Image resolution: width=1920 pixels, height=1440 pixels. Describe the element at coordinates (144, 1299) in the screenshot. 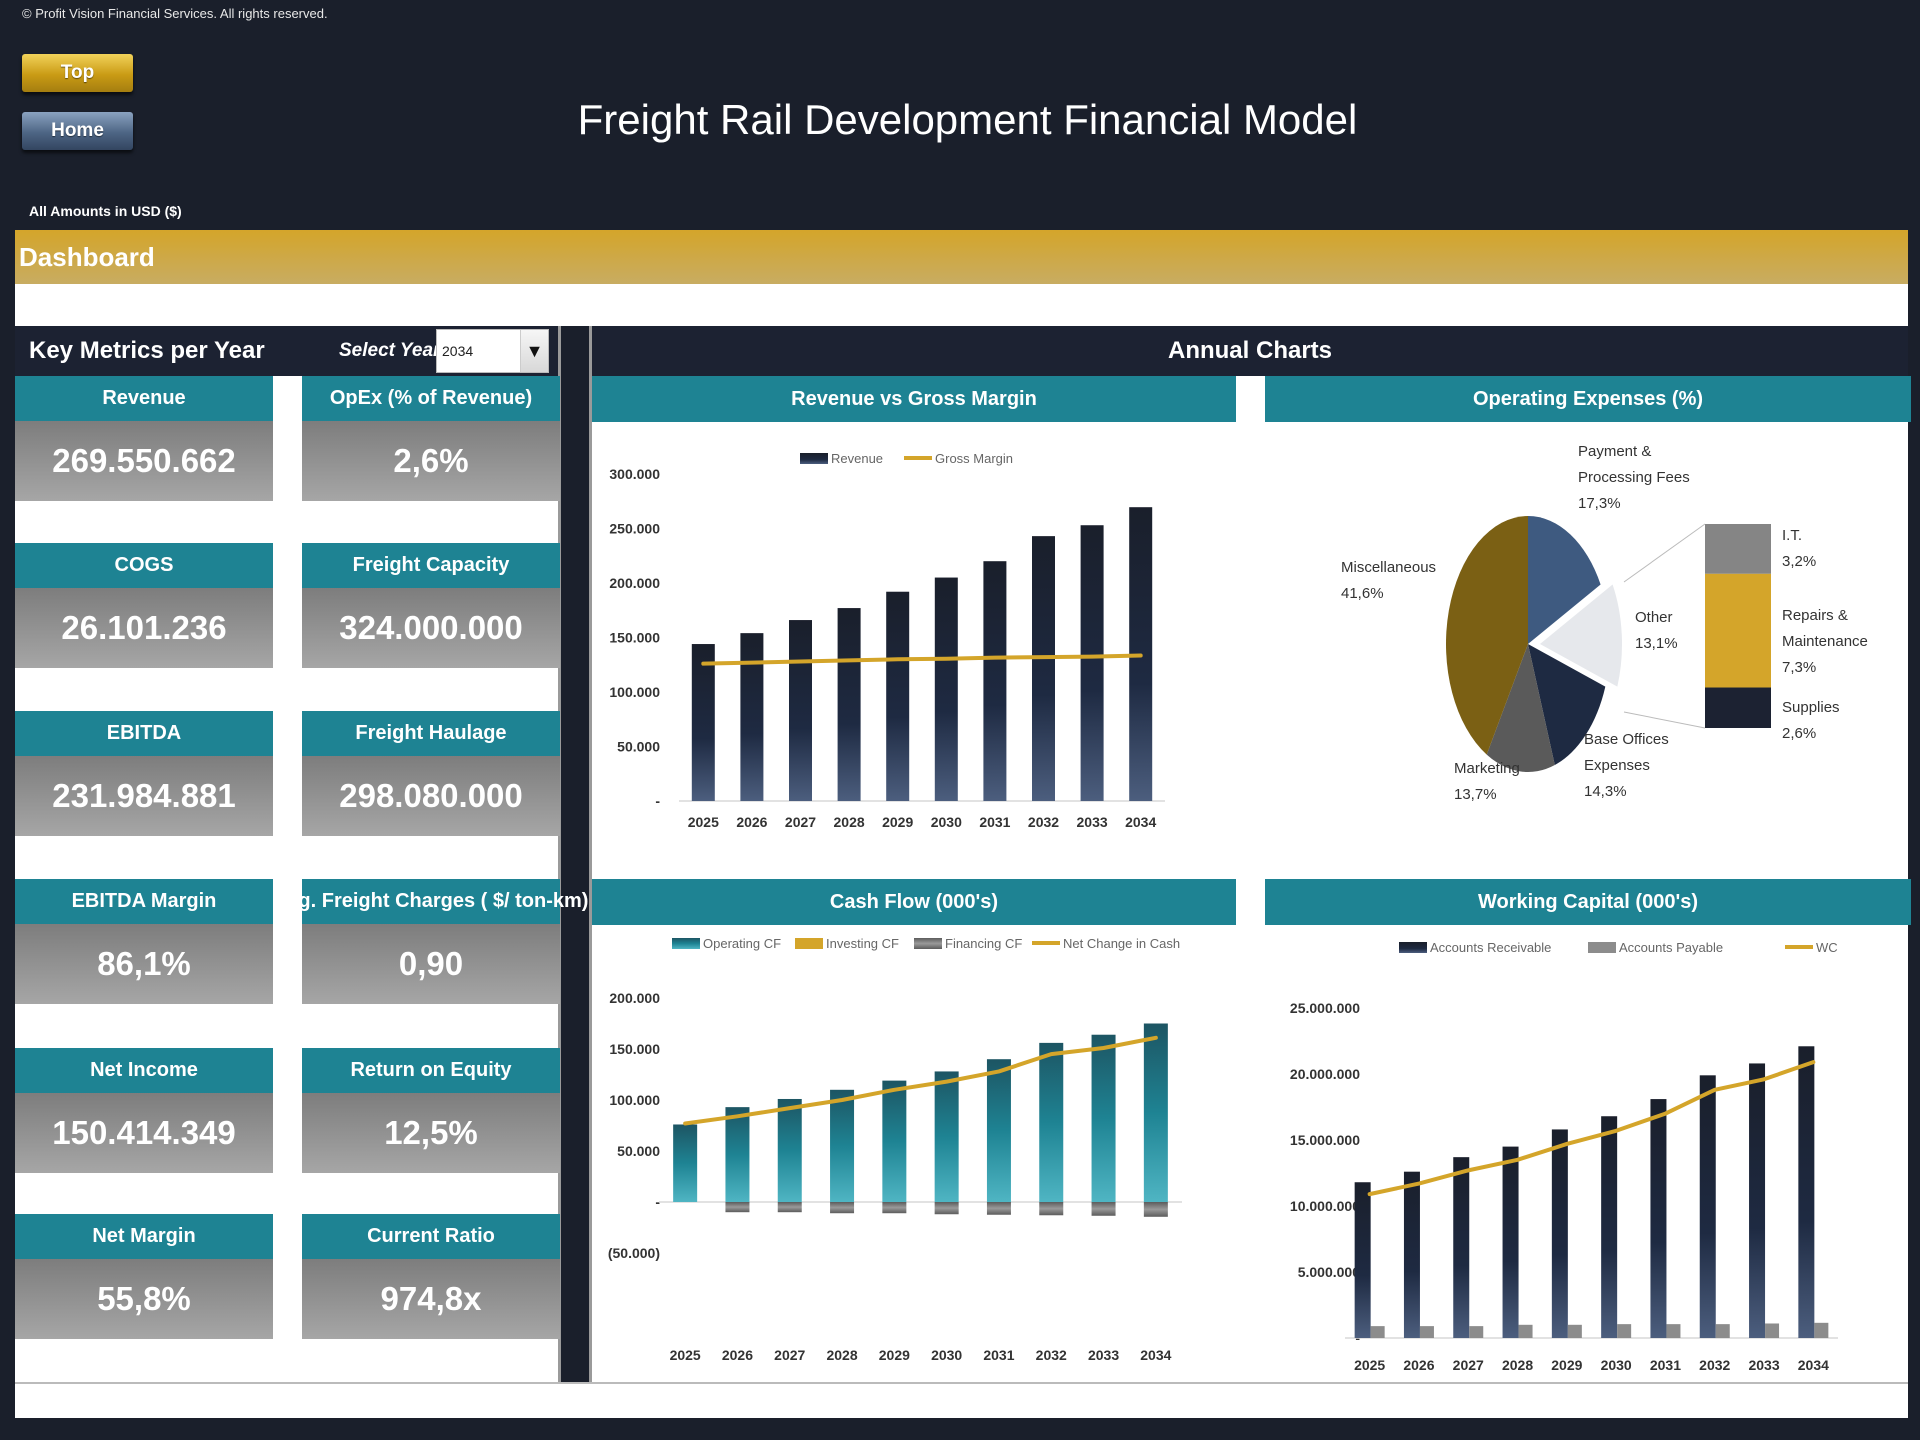

I see `metric-value: 55,8%` at that location.